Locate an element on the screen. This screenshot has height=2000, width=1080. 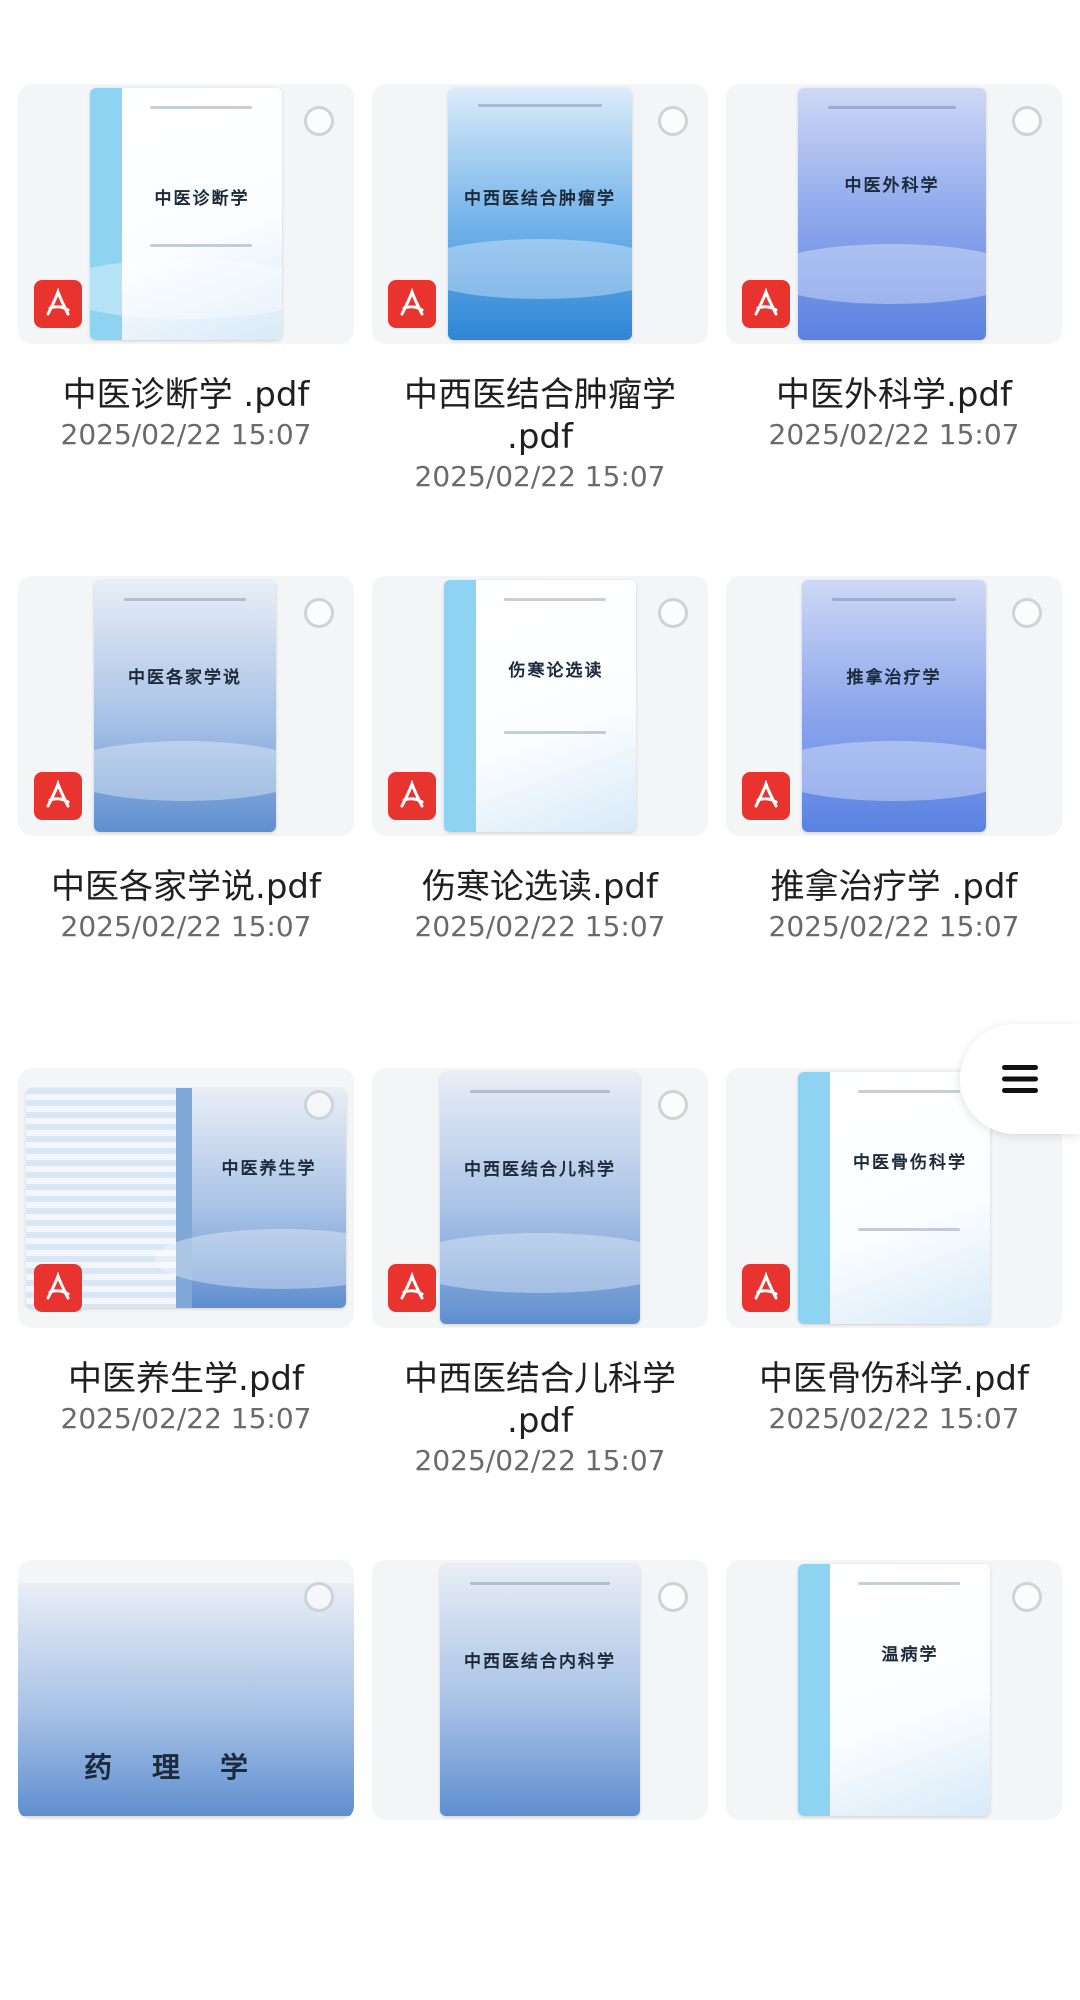
file-item: 推拿治疗学 推拿治疗学 .pdf 2025/02/22 15:07 is located at coordinates (894, 796).